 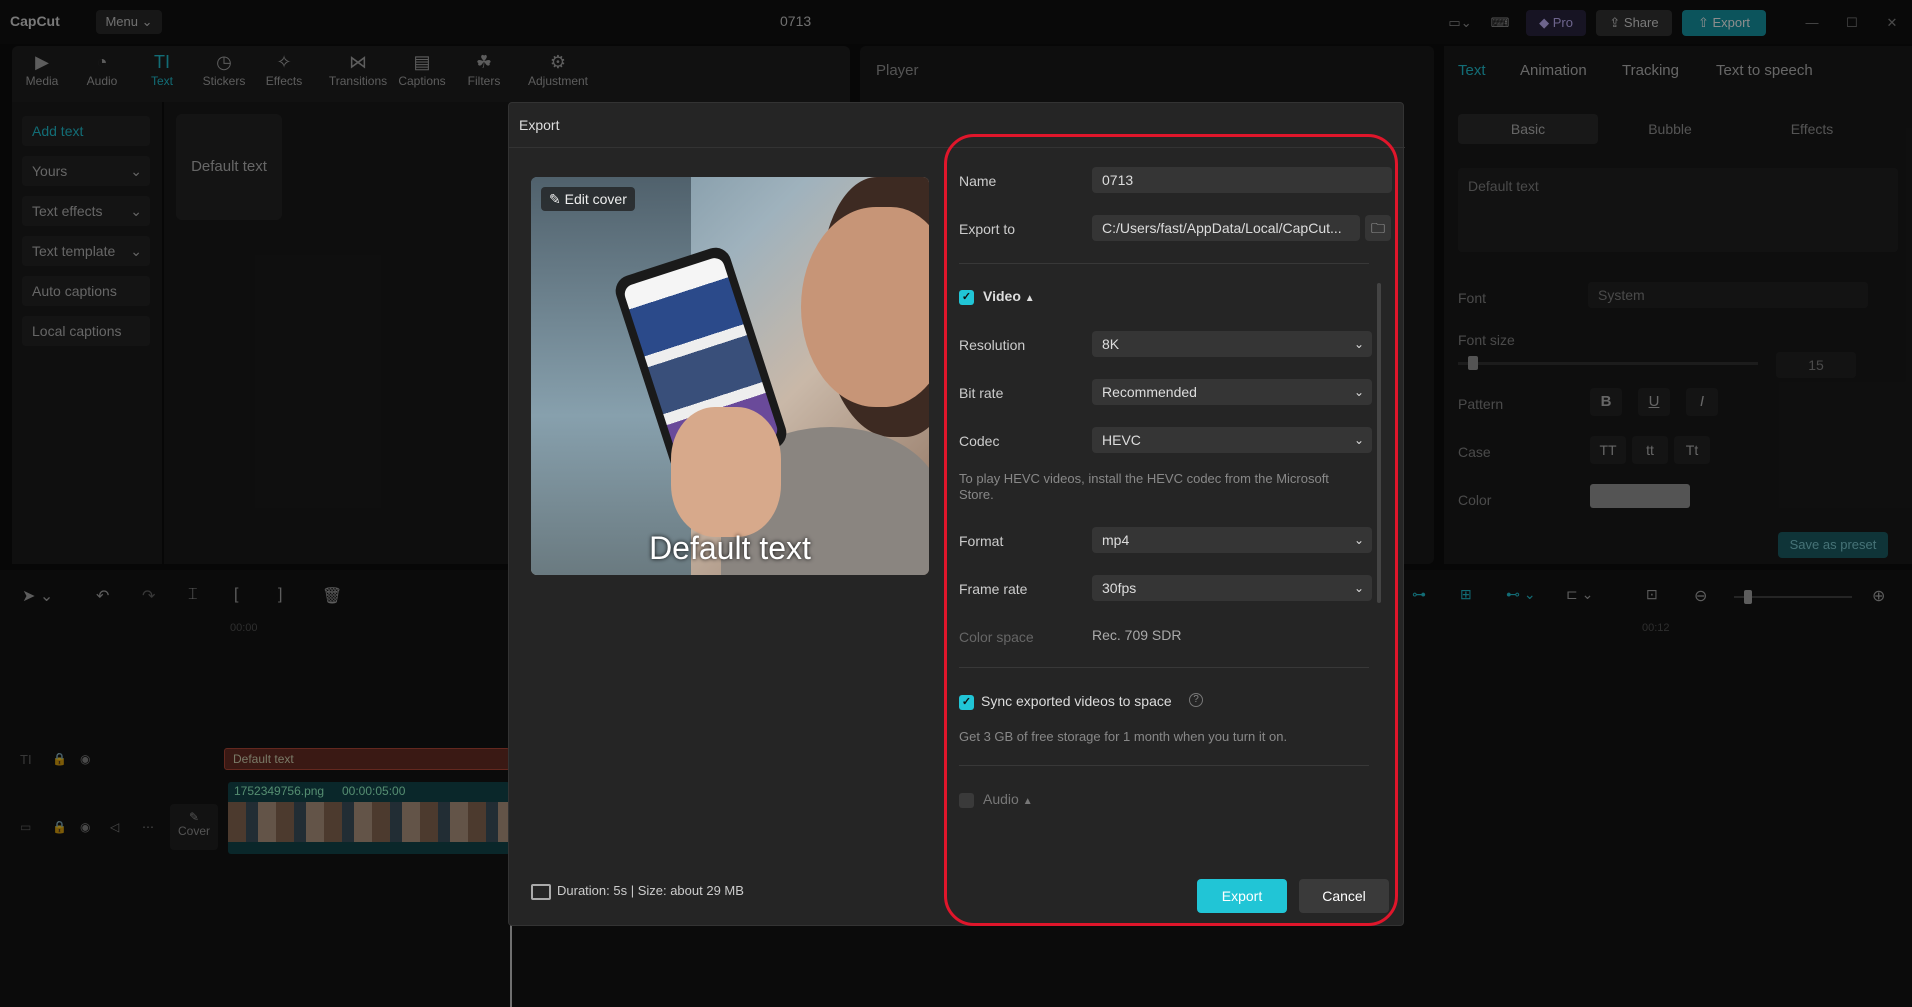 What do you see at coordinates (981, 541) in the screenshot?
I see `format-label: Format` at bounding box center [981, 541].